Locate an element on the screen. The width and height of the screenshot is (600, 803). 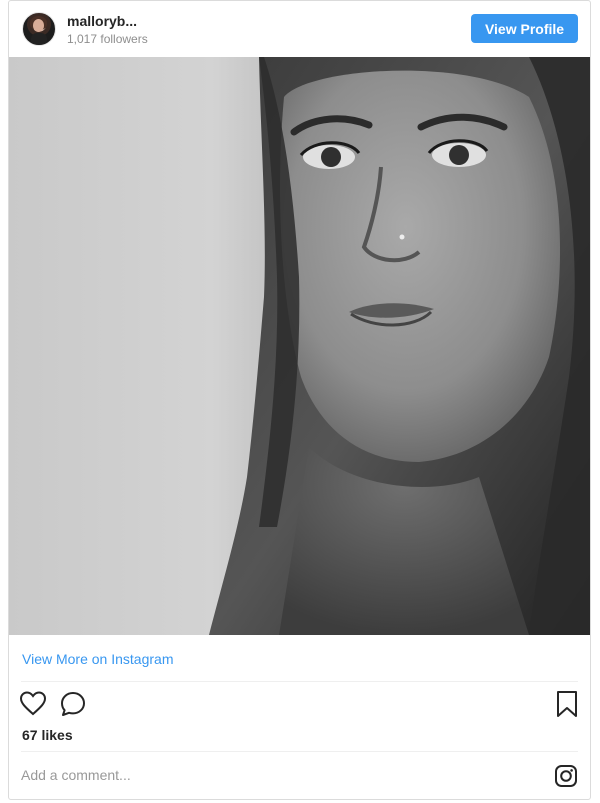
heart-icon is located at coordinates (33, 704).